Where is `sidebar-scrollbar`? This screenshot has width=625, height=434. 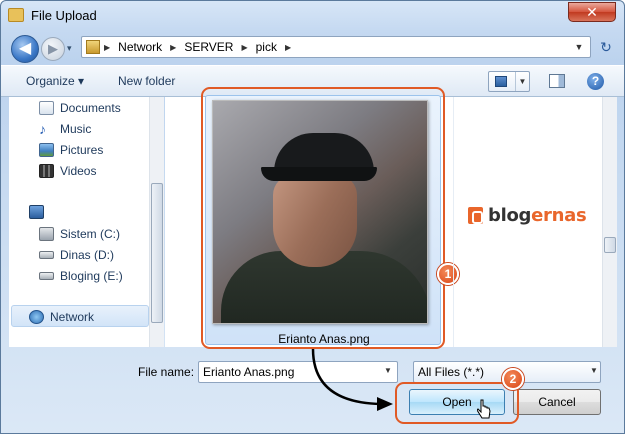
sidebar-scrollbar is located at coordinates (156, 222).